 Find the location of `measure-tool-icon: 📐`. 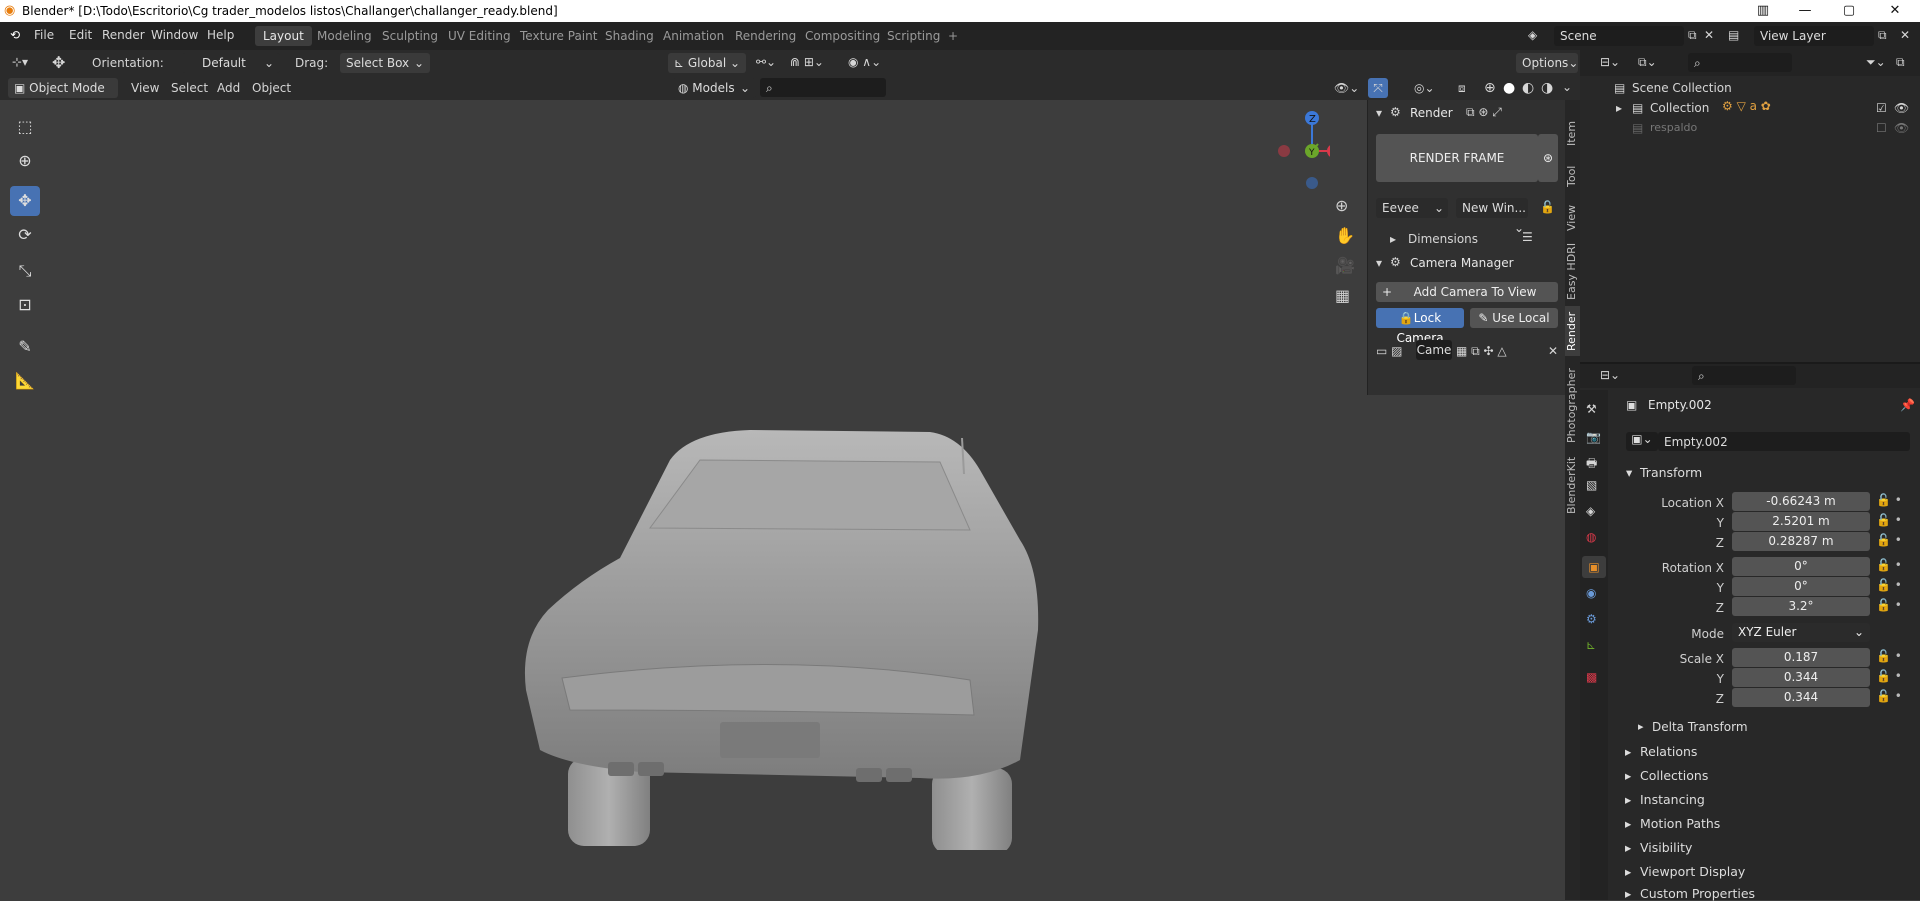

measure-tool-icon: 📐 is located at coordinates (25, 381).